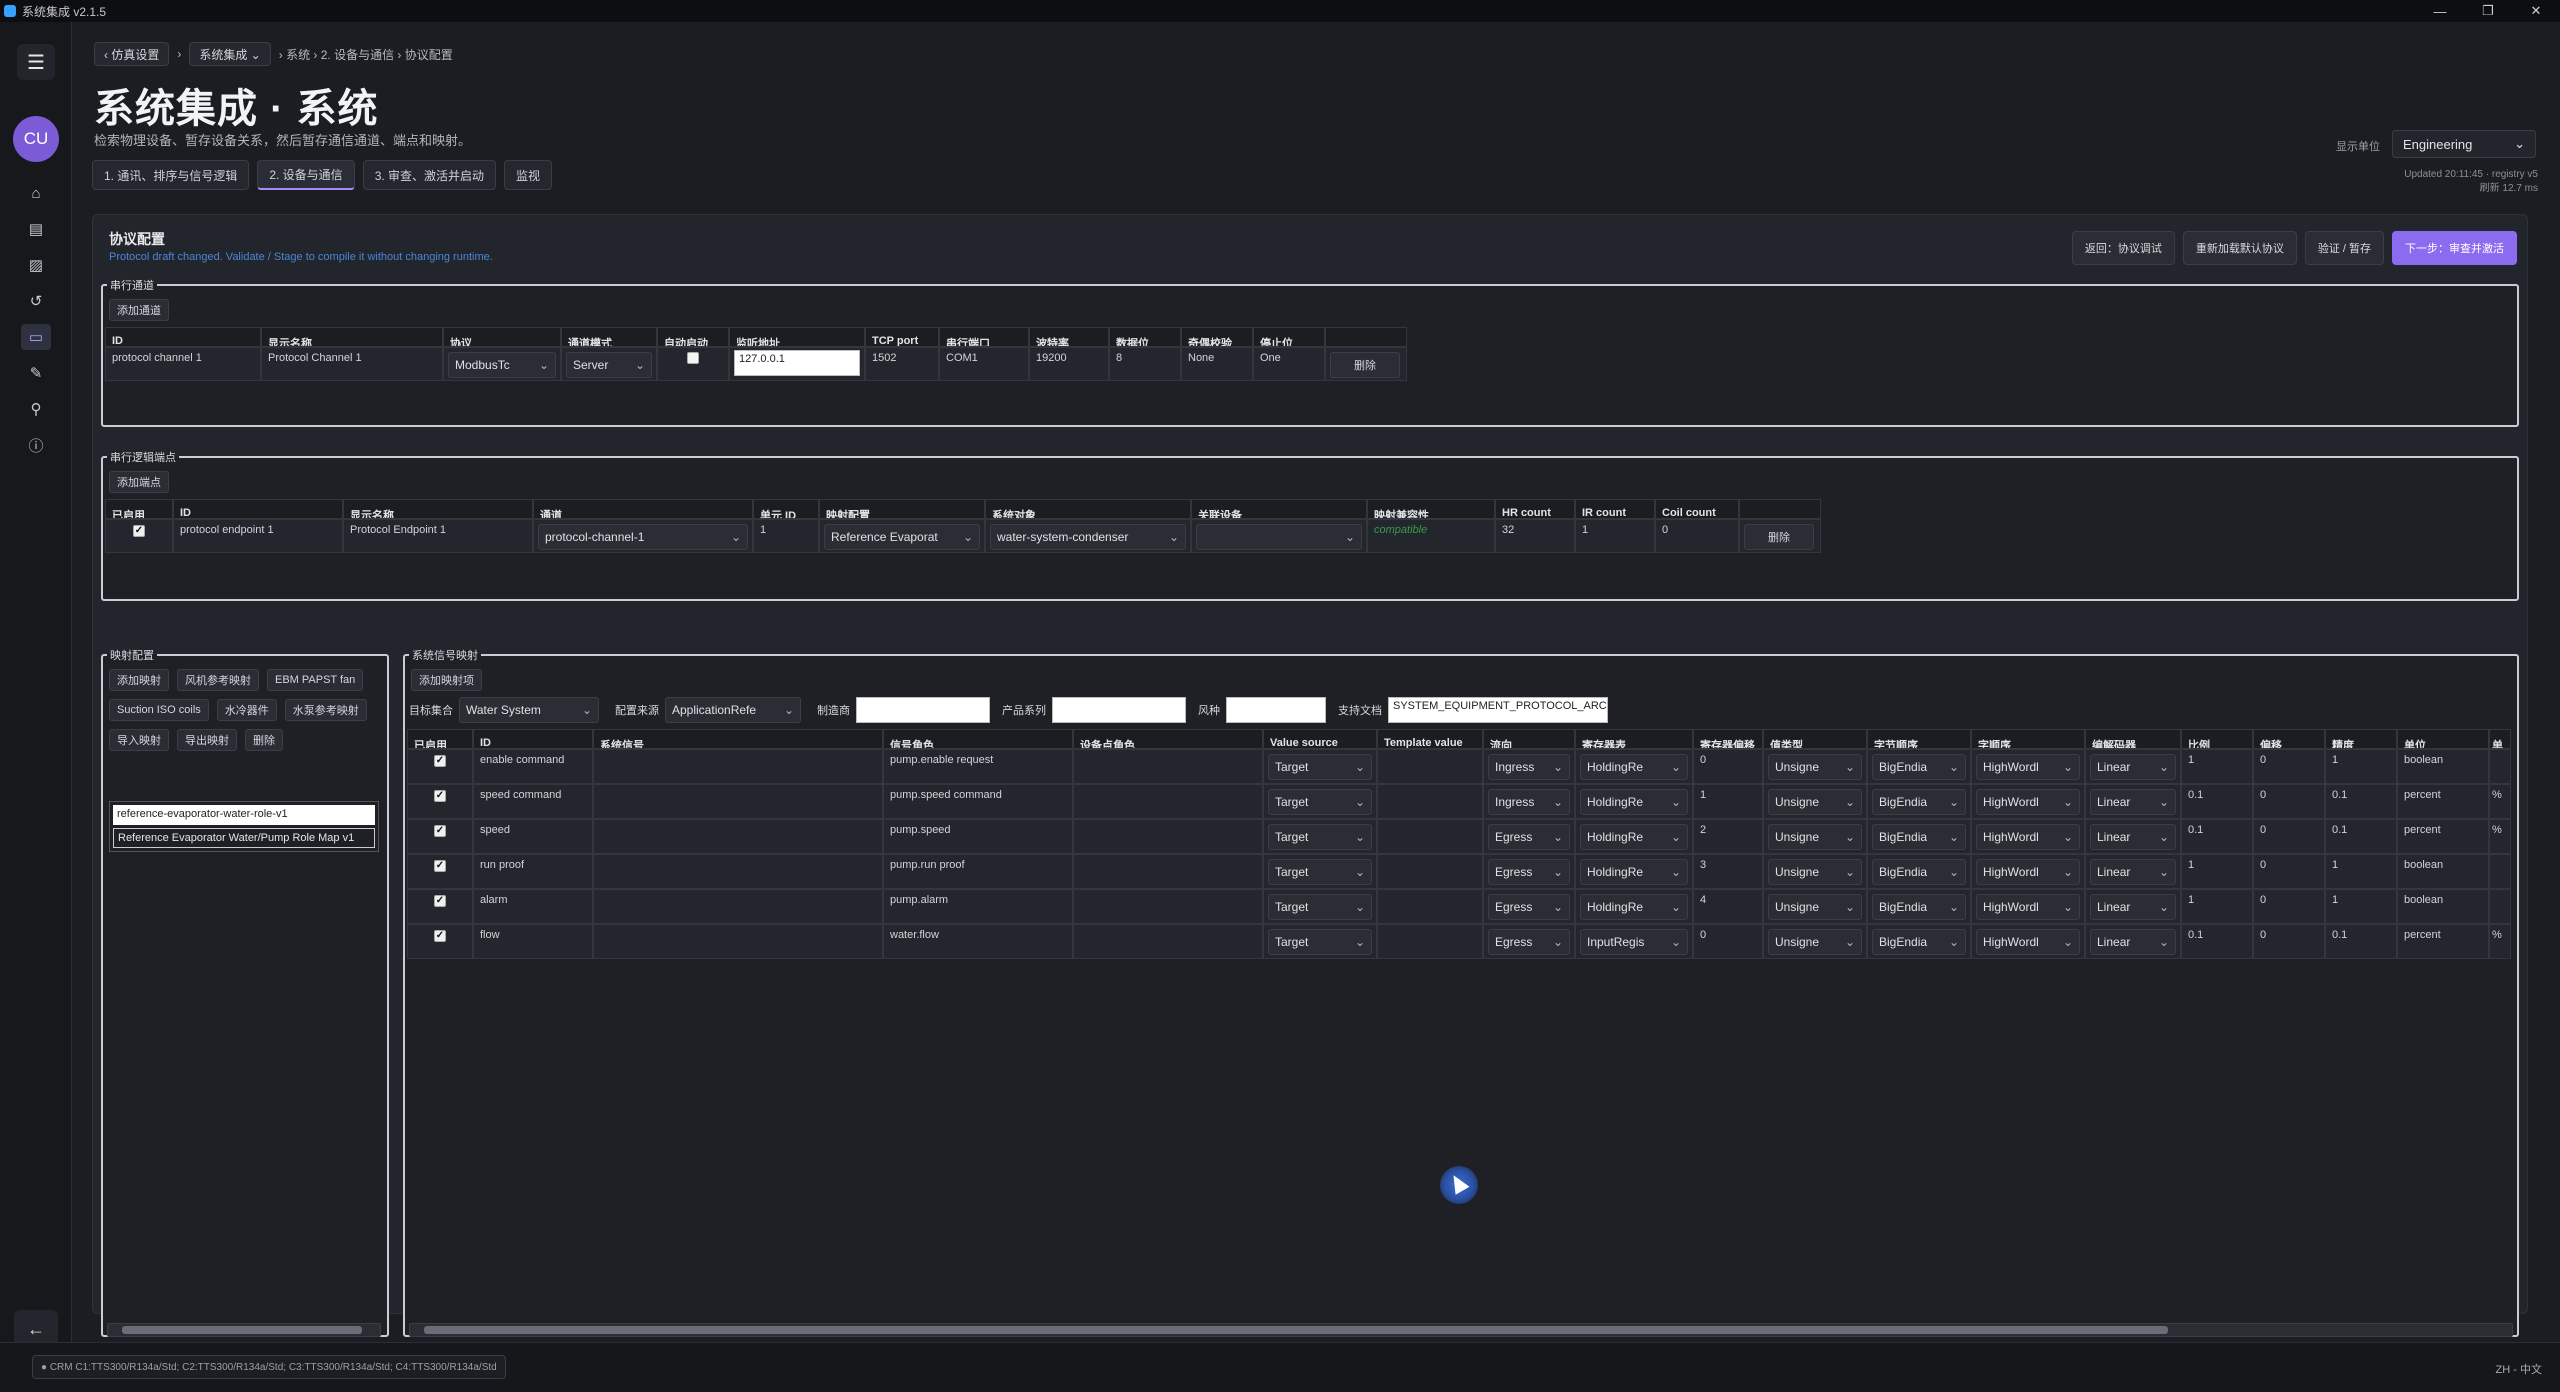 The width and height of the screenshot is (2560, 1392). I want to click on pump-reference-mapping-button: 水泵参考映射, so click(325, 710).